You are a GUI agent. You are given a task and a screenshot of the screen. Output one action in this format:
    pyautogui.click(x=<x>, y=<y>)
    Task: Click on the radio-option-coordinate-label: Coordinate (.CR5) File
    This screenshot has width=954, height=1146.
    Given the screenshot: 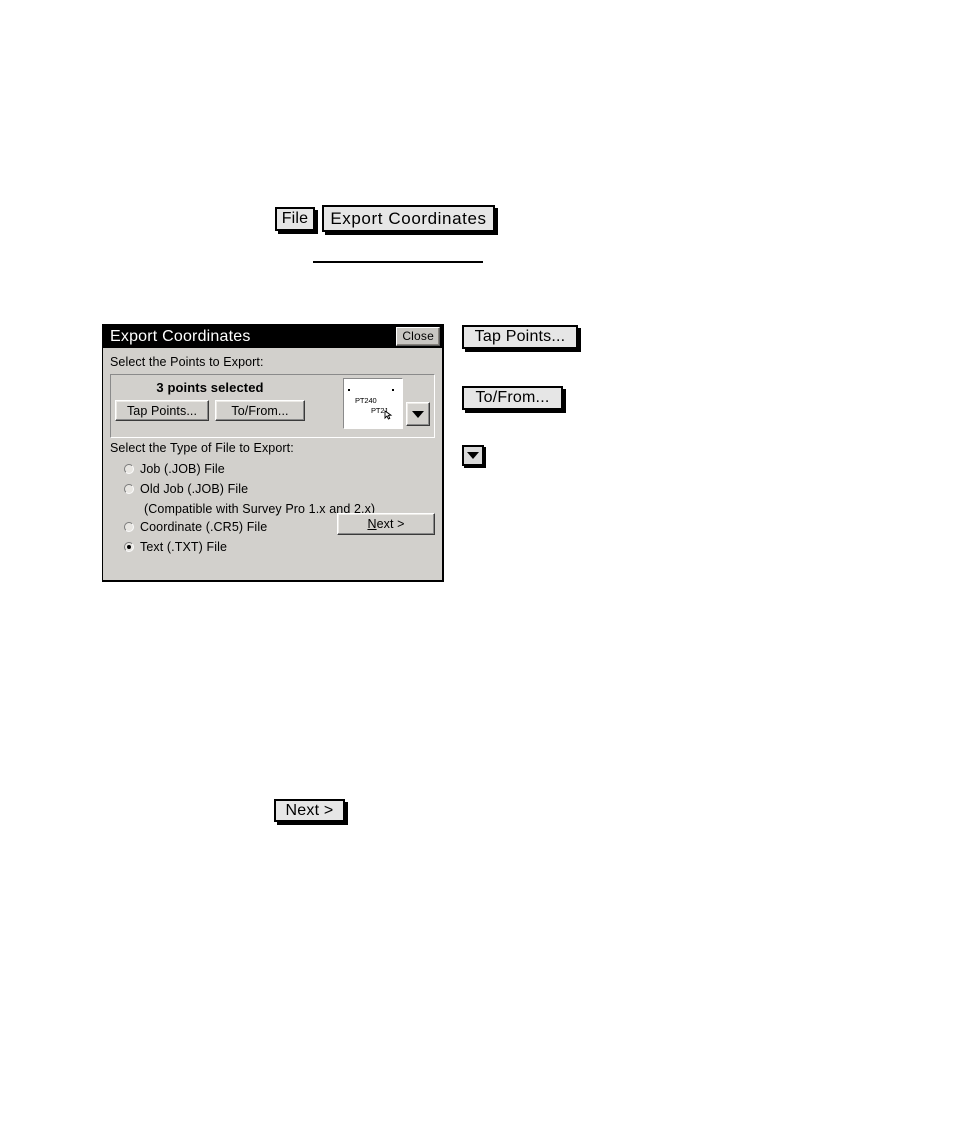 What is the action you would take?
    pyautogui.click(x=204, y=527)
    